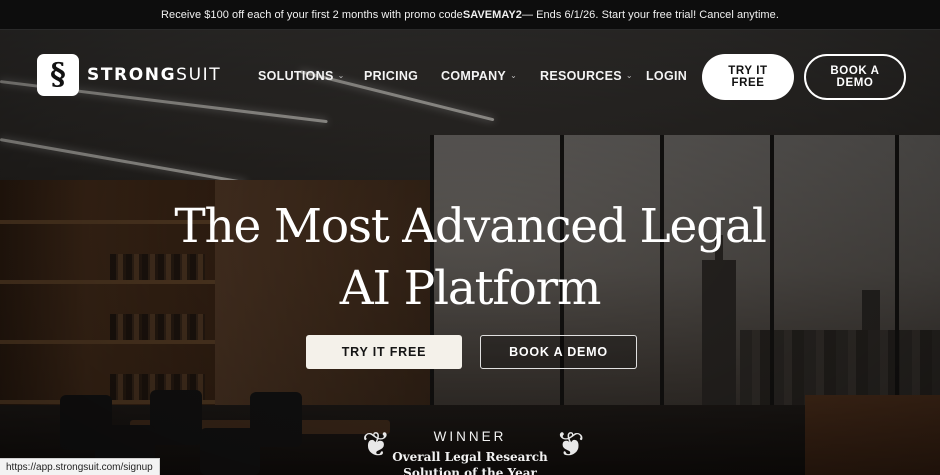 Image resolution: width=940 pixels, height=475 pixels. I want to click on logo-wordmark: STRONGSUIT, so click(154, 75).